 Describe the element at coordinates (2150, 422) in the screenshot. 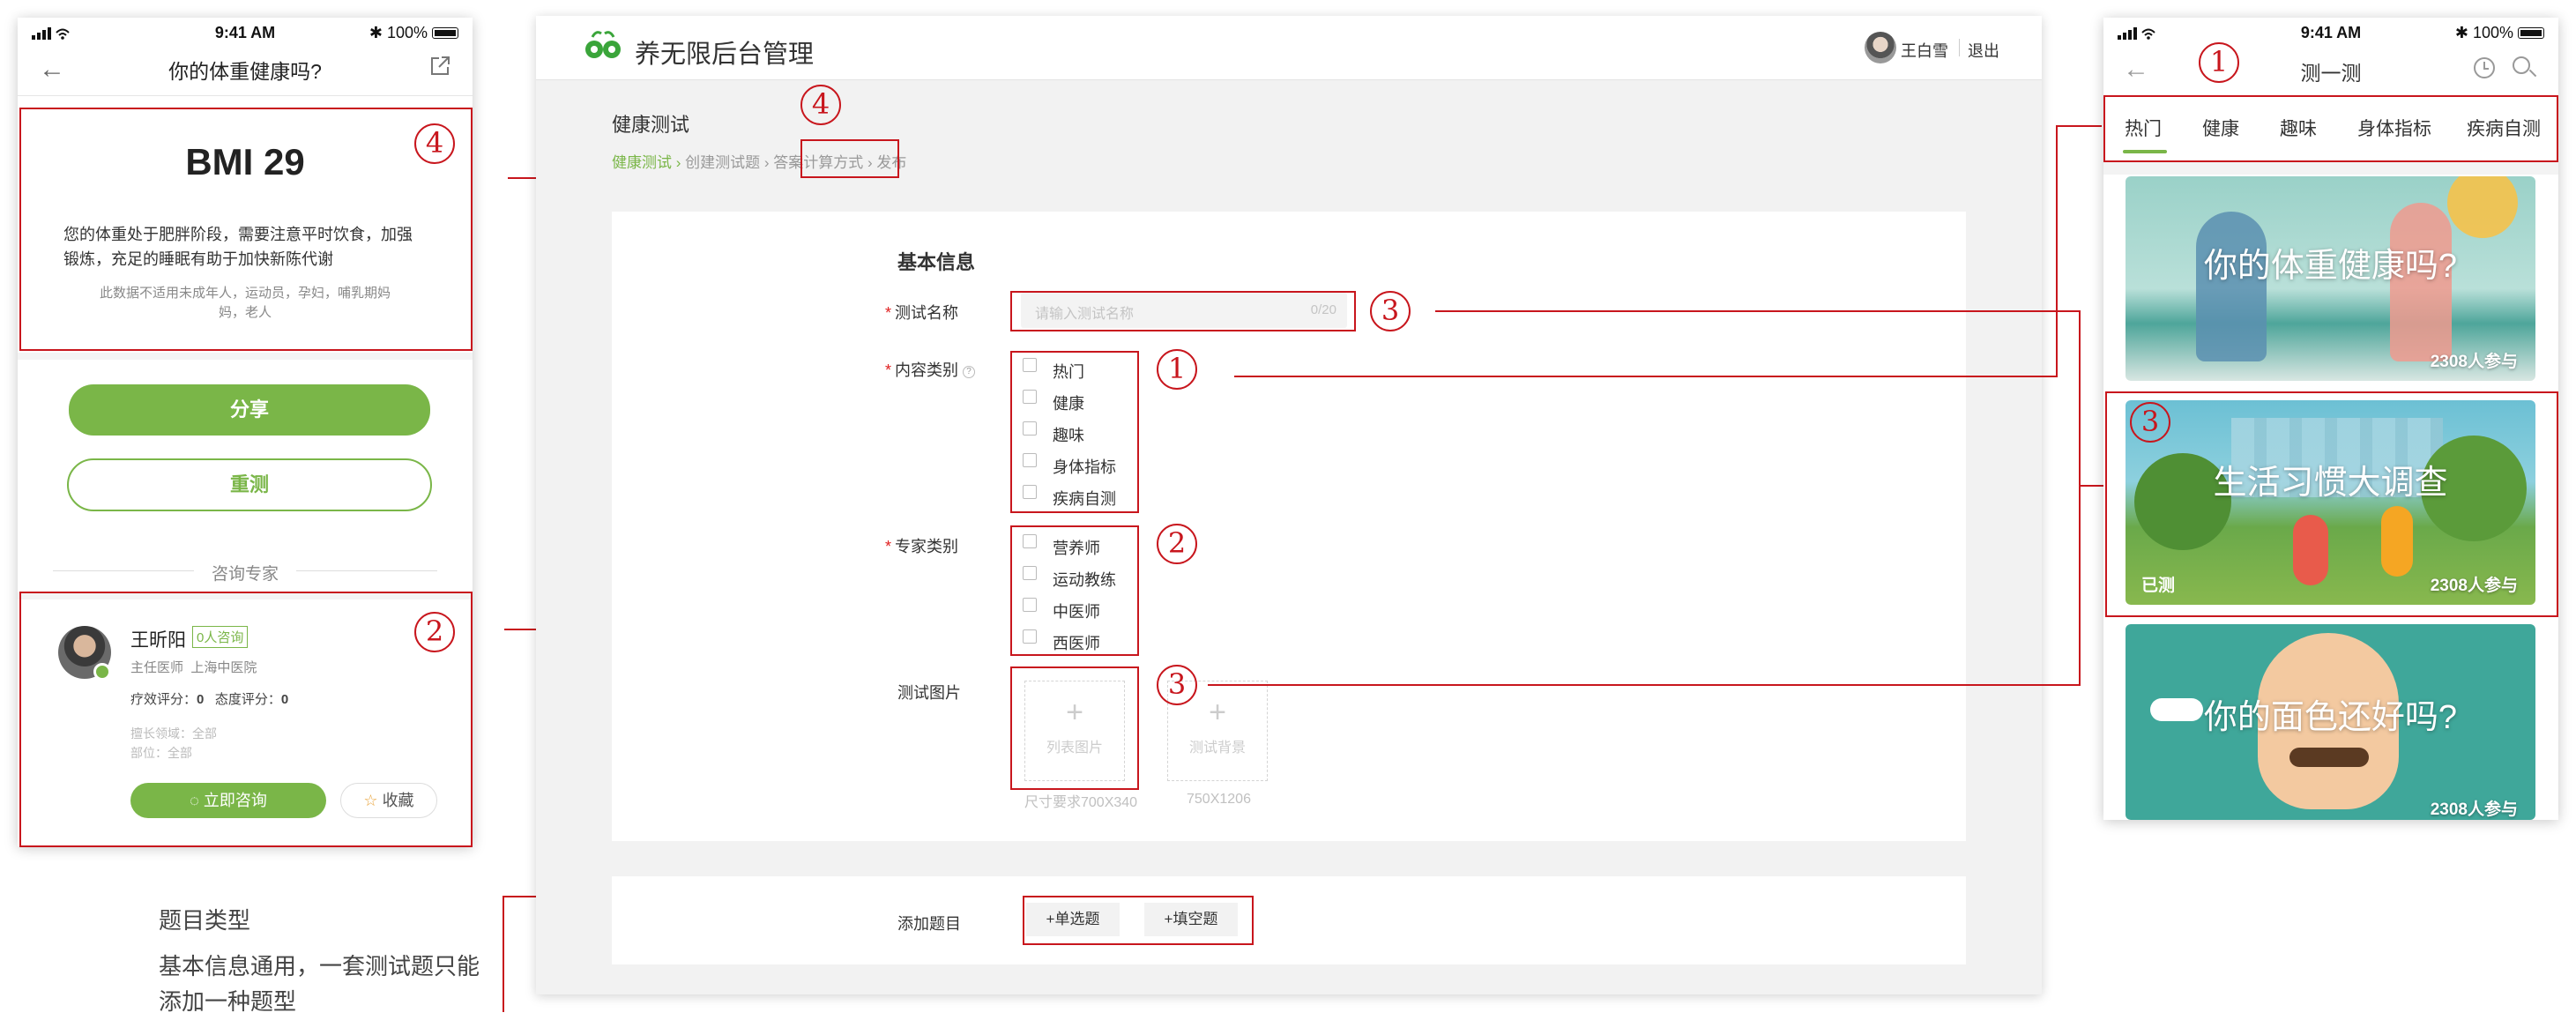

I see `marker-3-right: 3` at that location.